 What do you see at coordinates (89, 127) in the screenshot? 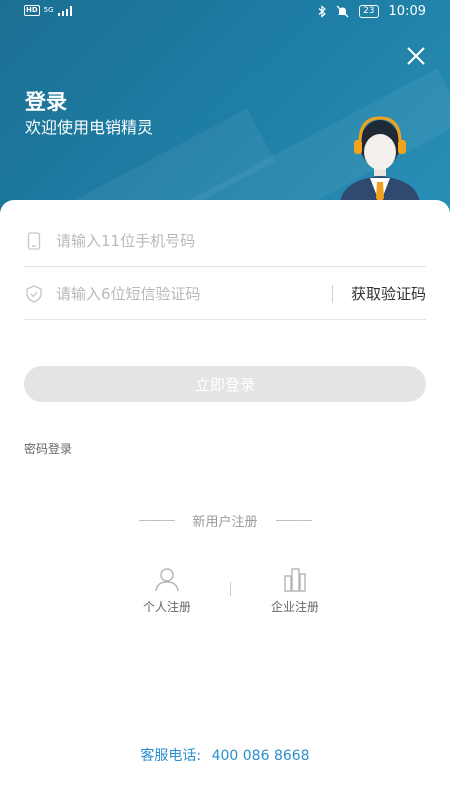
I see `page-subtitle: 欢迎使用电销精灵` at bounding box center [89, 127].